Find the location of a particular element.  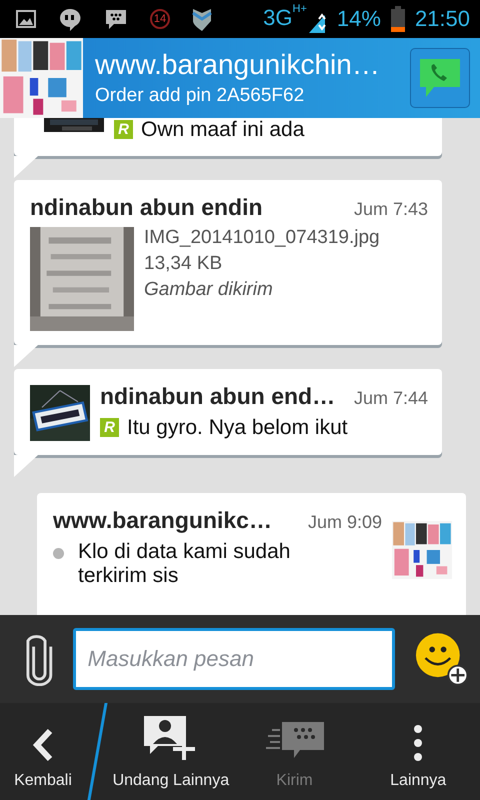

chat-quote-icon is located at coordinates (70, 19).